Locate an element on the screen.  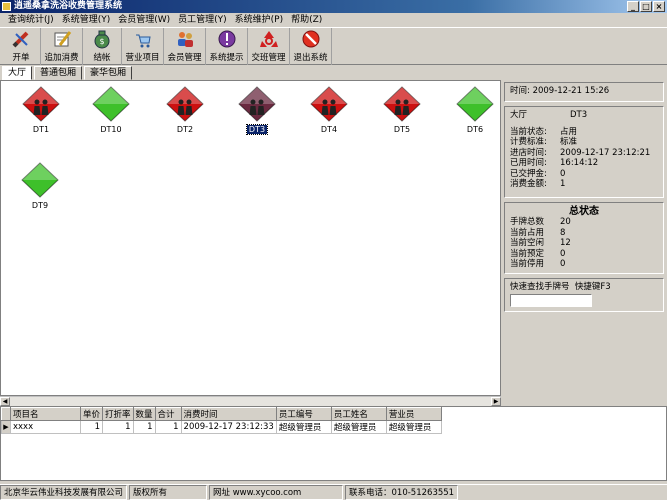
maximize-button: □ is located at coordinates (646, 6).